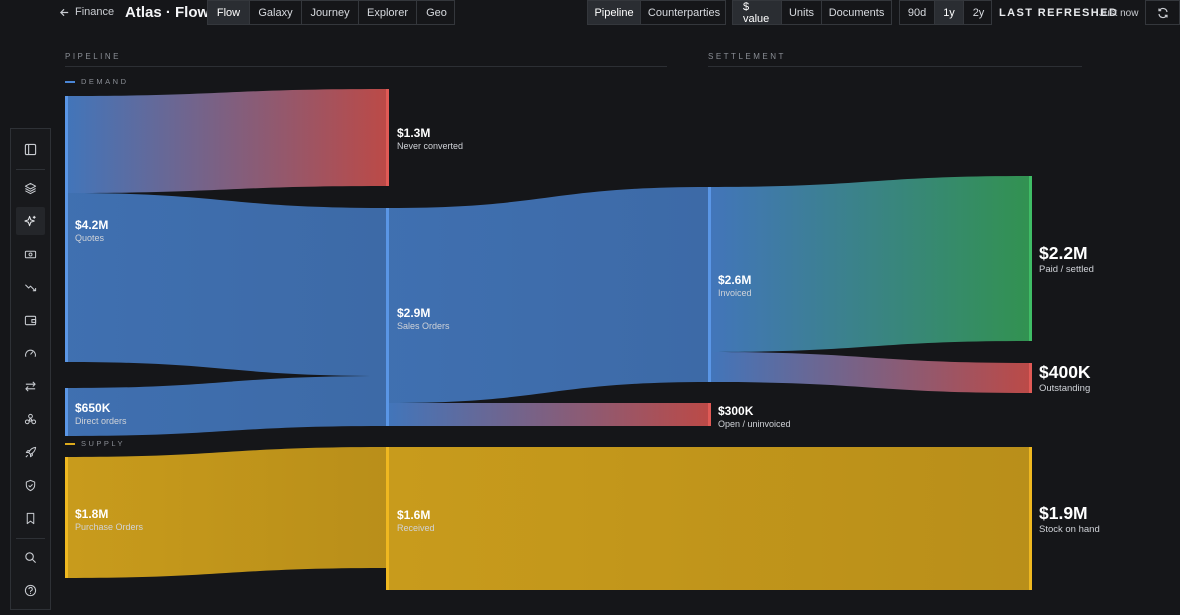 Image resolution: width=1180 pixels, height=615 pixels. I want to click on label-open-uninvoiced: $300K Open / uninvoiced, so click(754, 416).